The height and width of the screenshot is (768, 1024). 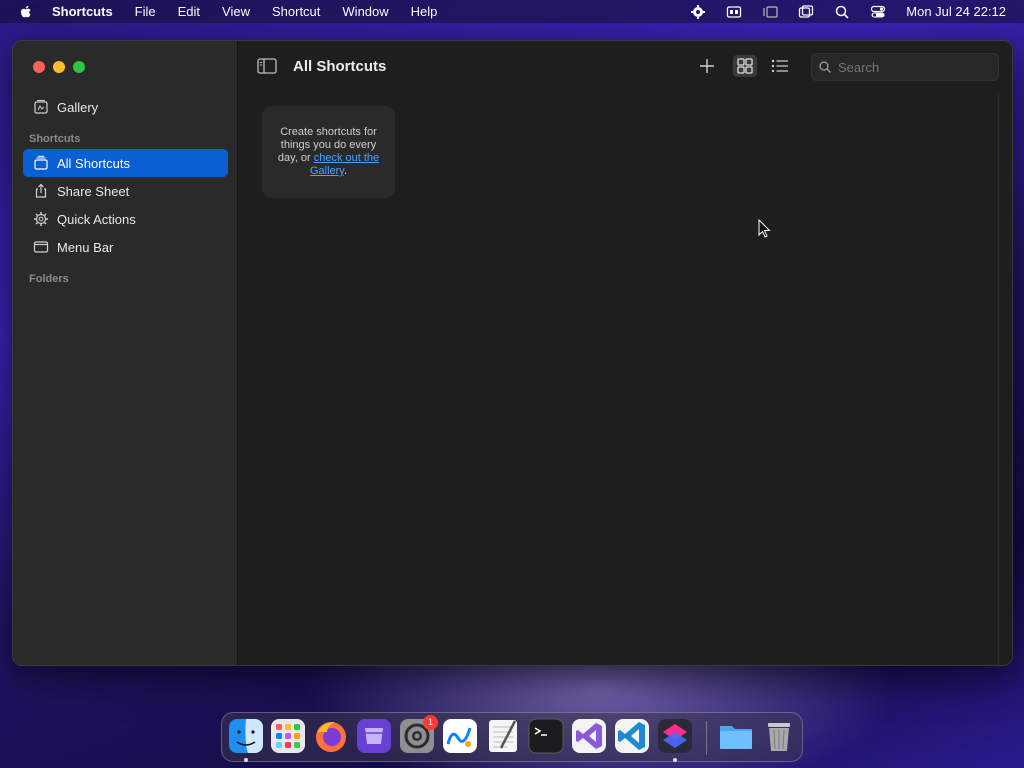 I want to click on dock-terminal, so click(x=546, y=736).